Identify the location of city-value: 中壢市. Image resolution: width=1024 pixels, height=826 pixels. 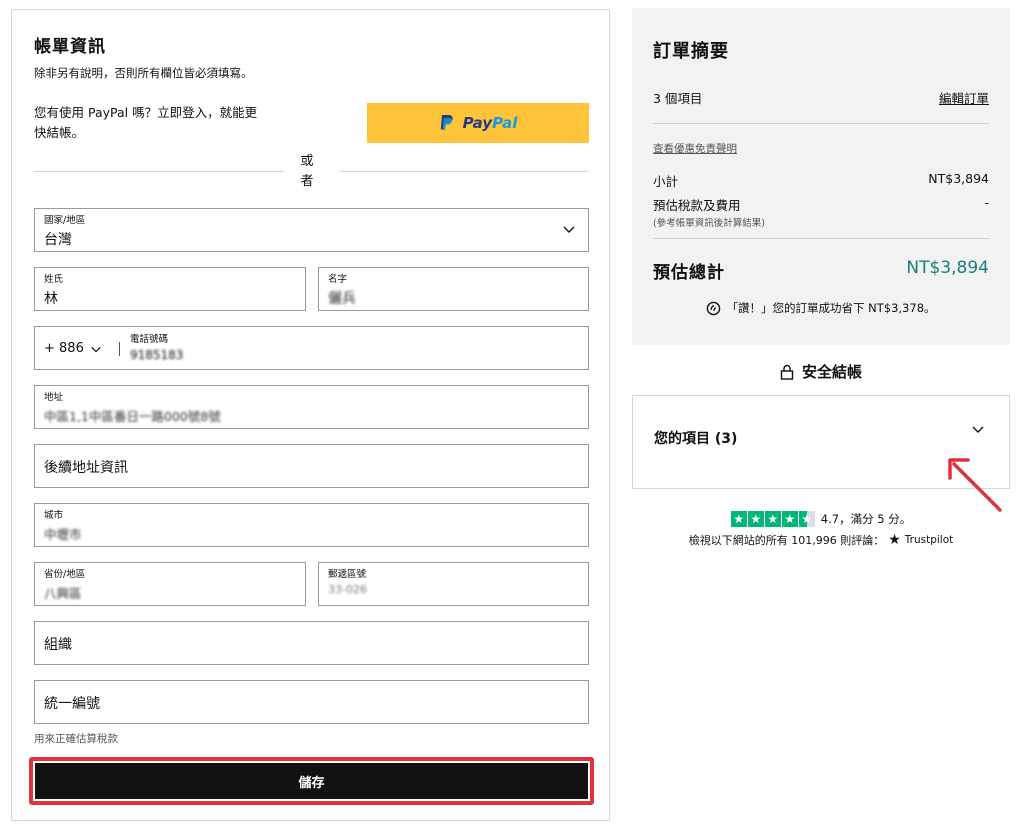
(63, 534).